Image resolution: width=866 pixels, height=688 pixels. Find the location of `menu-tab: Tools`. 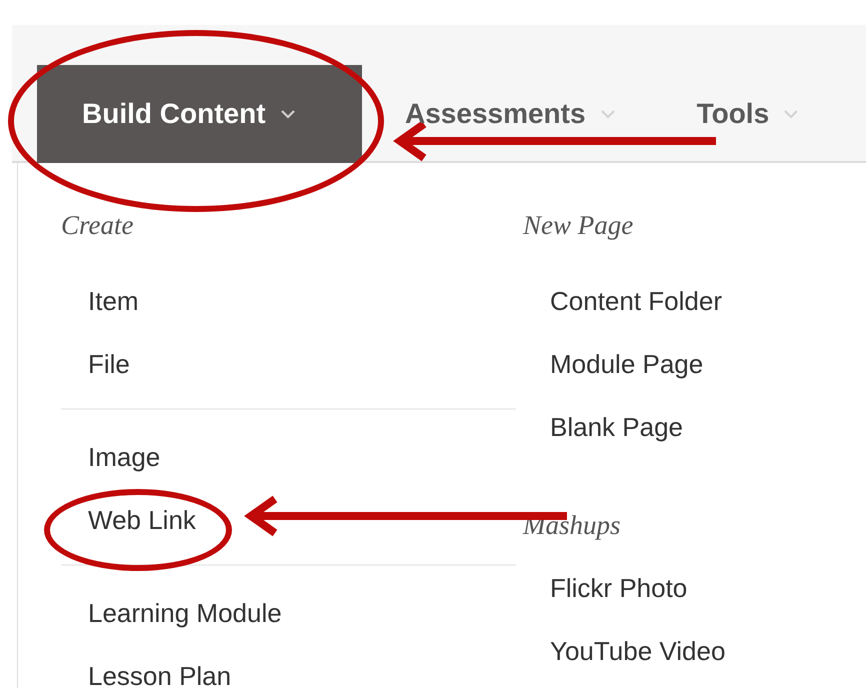

menu-tab: Tools is located at coordinates (746, 114).